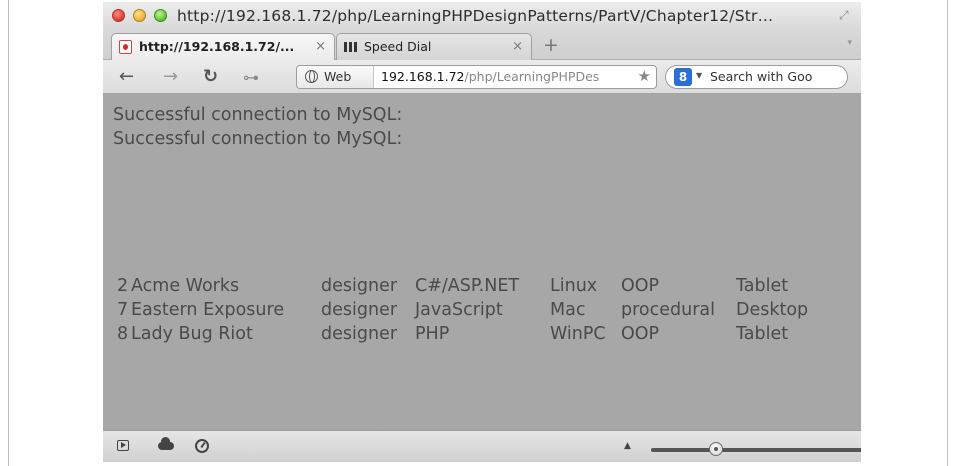  What do you see at coordinates (776, 76) in the screenshot?
I see `search-input: Search with Goo` at bounding box center [776, 76].